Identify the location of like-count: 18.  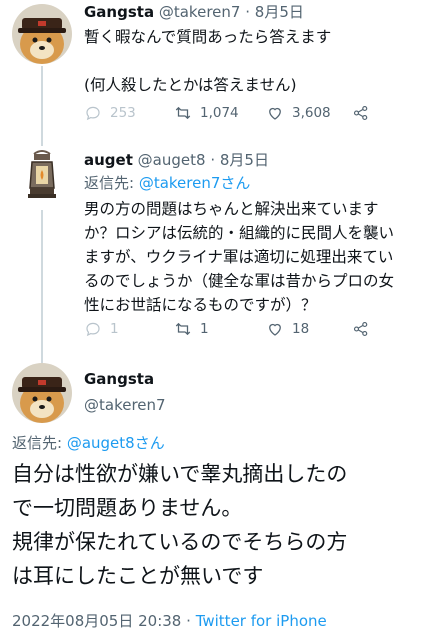
(301, 329).